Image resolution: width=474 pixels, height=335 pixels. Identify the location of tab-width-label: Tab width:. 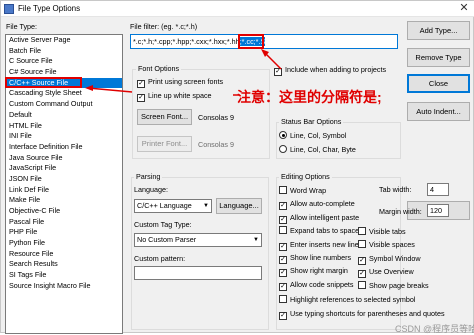
(395, 189).